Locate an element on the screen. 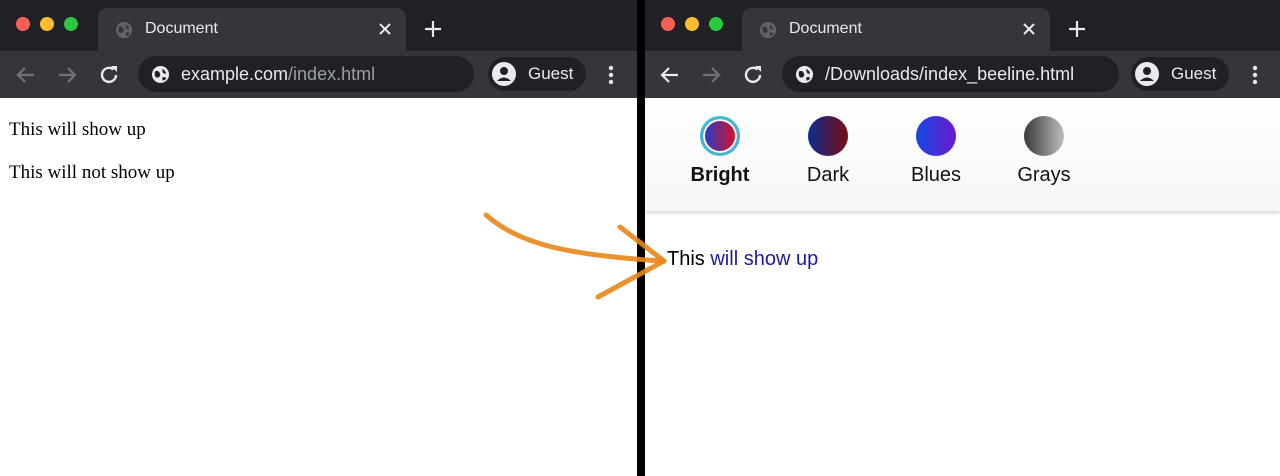 The width and height of the screenshot is (1280, 476). url-text: /Downloads/index_beeline.html is located at coordinates (950, 74).